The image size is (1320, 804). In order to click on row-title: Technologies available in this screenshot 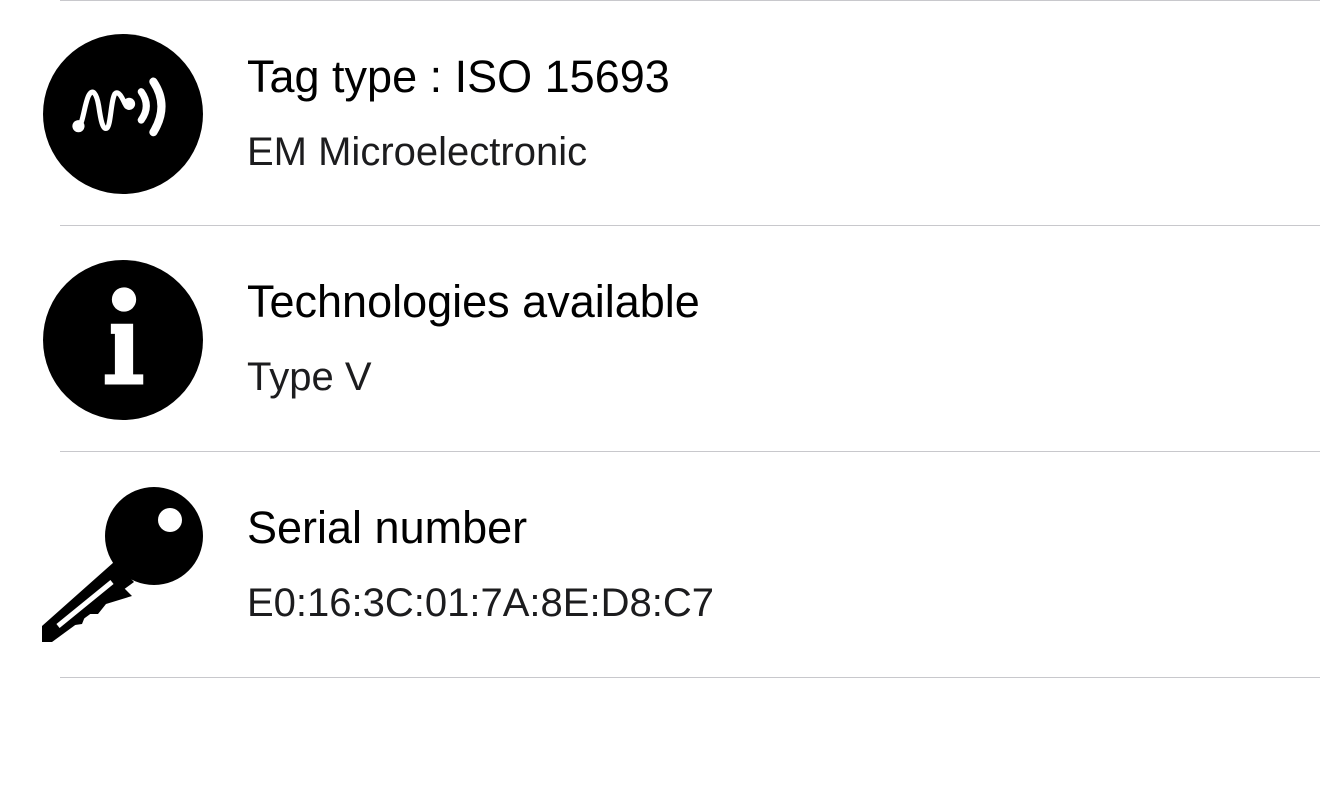, I will do `click(473, 301)`.